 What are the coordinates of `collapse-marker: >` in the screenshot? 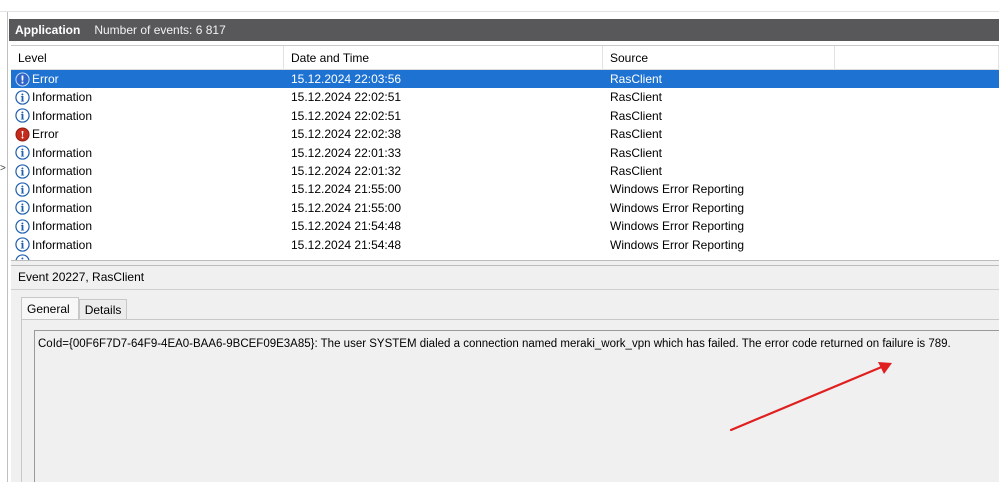 It's located at (3, 168).